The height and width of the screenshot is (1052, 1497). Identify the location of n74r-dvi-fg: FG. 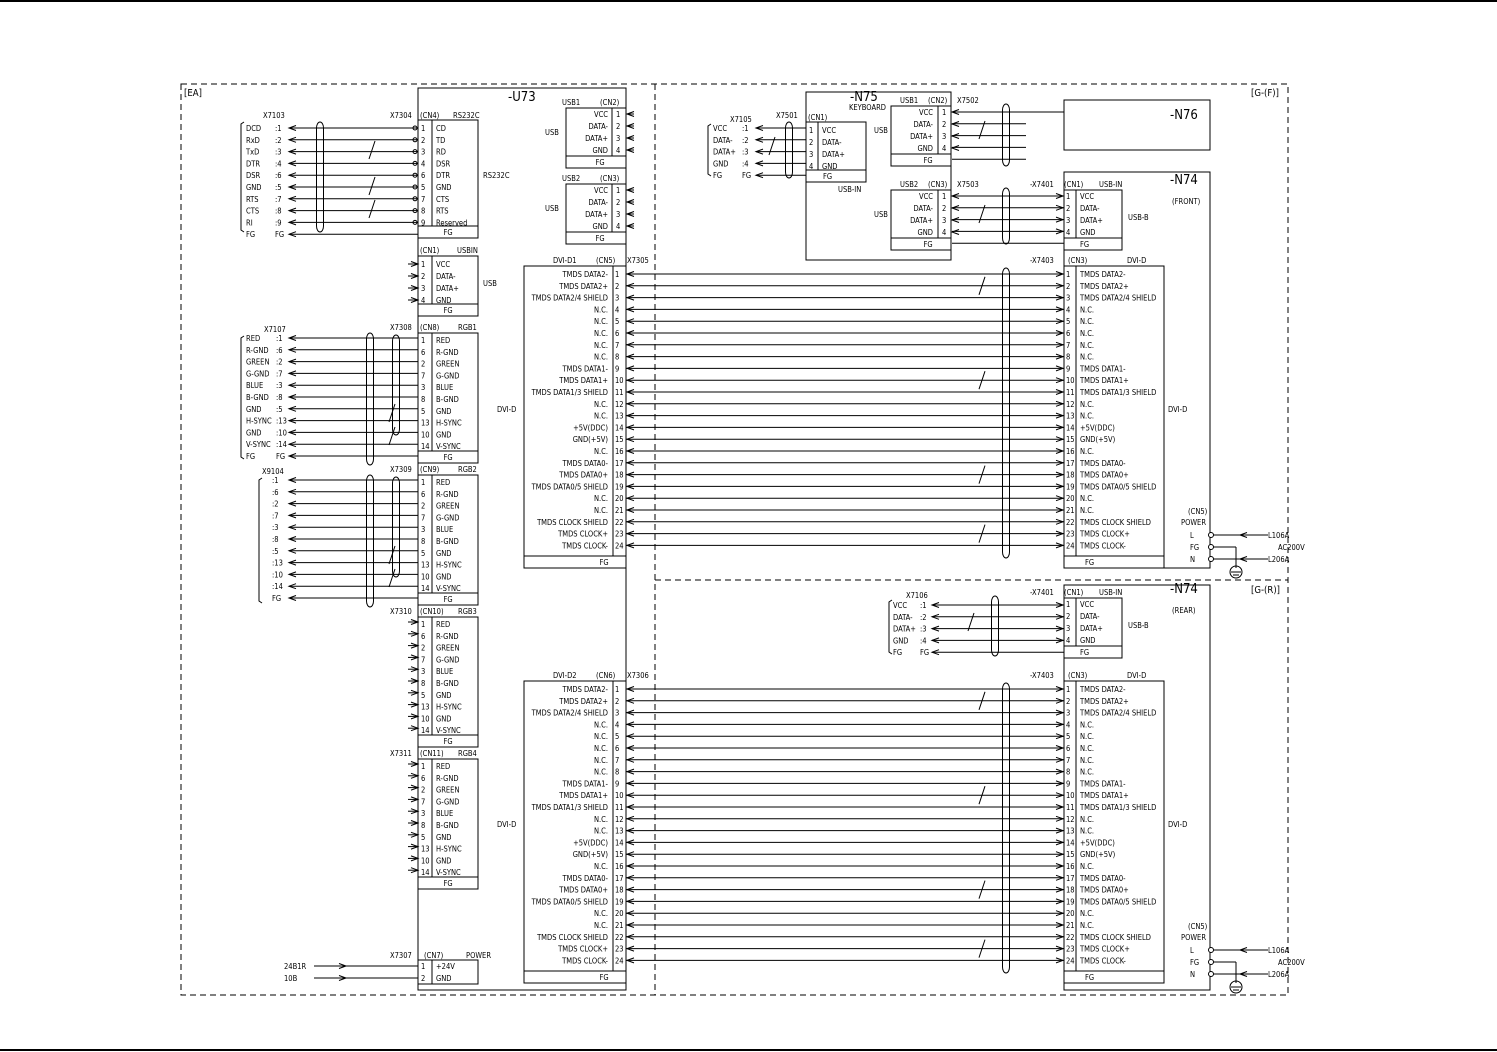
(1089, 977).